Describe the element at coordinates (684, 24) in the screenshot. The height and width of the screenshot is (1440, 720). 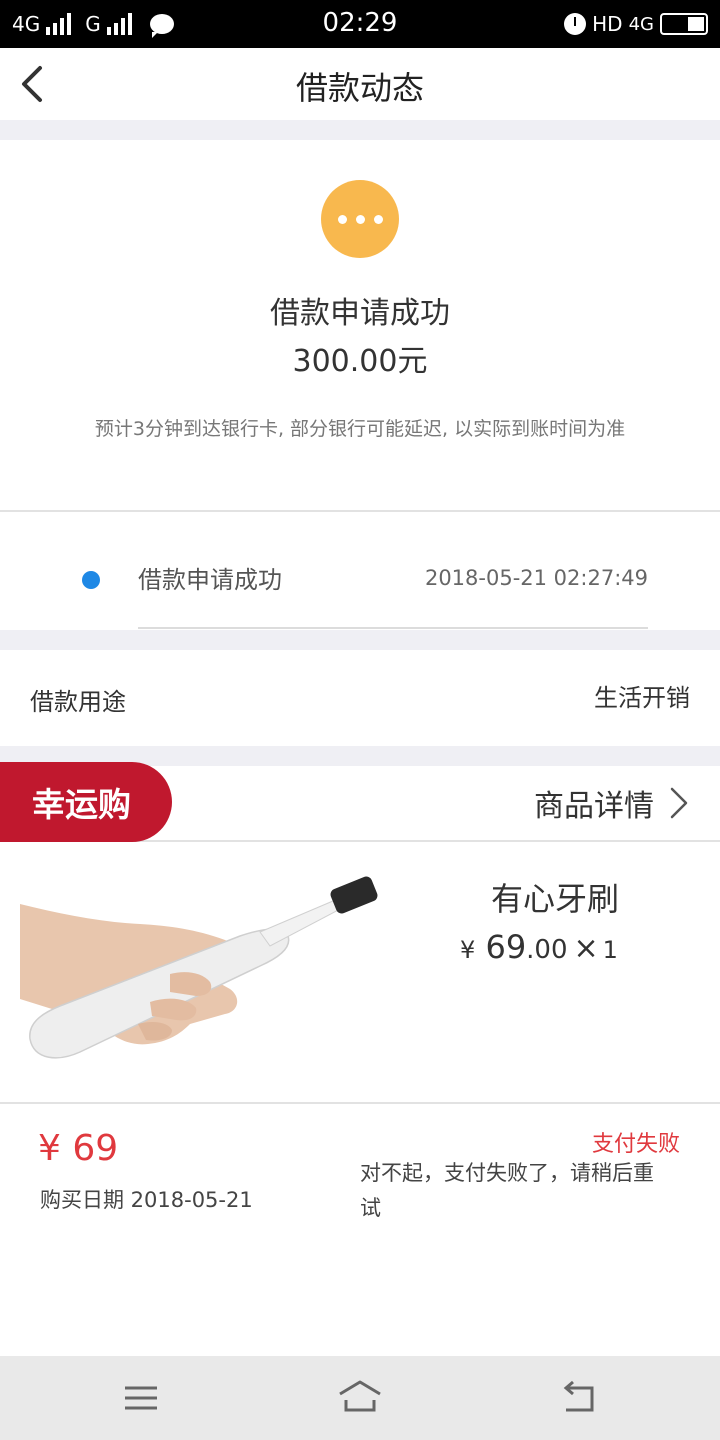
I see `battery-icon` at that location.